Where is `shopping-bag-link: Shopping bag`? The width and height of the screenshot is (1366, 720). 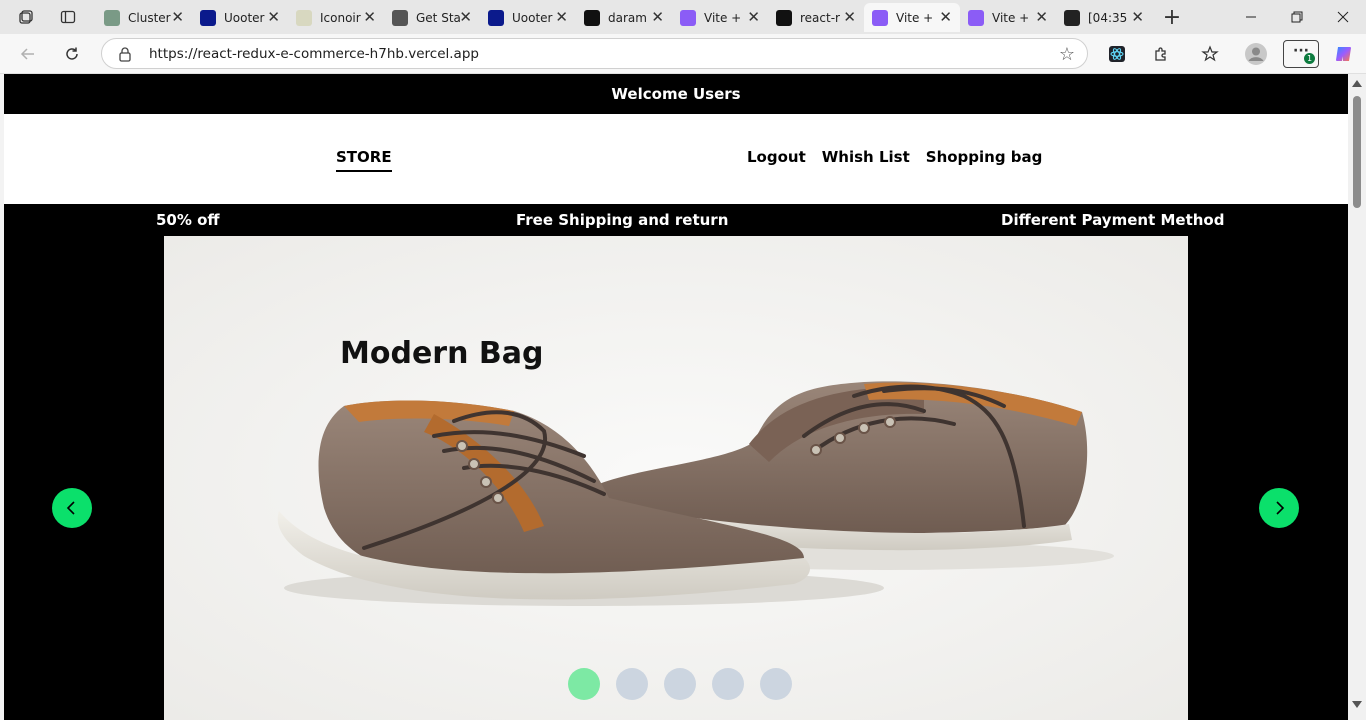
shopping-bag-link: Shopping bag is located at coordinates (984, 157).